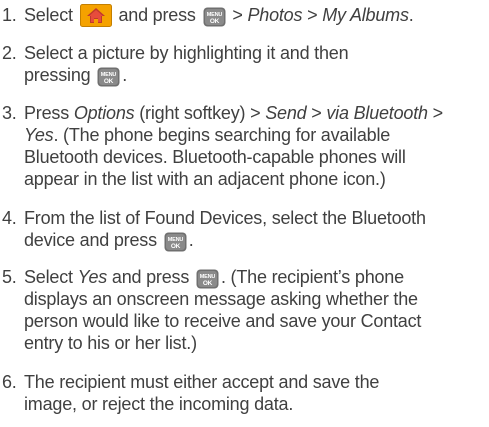 Image resolution: width=489 pixels, height=427 pixels. Describe the element at coordinates (9, 277) in the screenshot. I see `step-number: 5.` at that location.